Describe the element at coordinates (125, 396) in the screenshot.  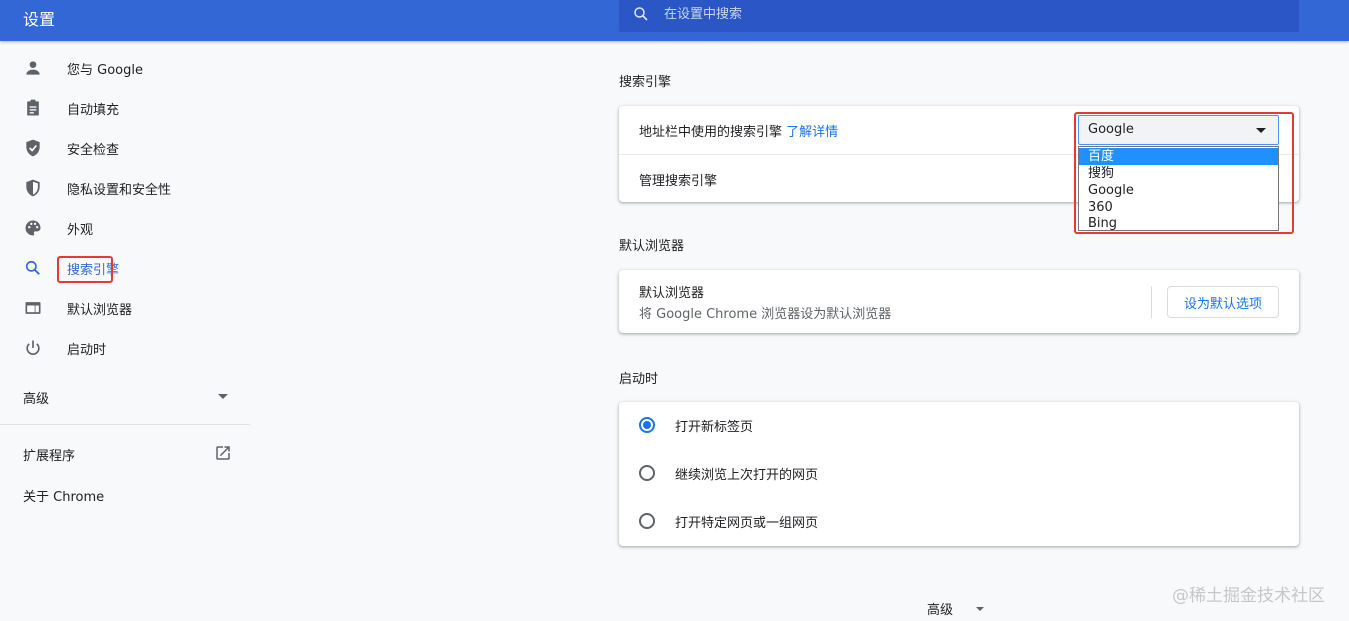
I see `sidebar-advanced-toggle: 高级` at that location.